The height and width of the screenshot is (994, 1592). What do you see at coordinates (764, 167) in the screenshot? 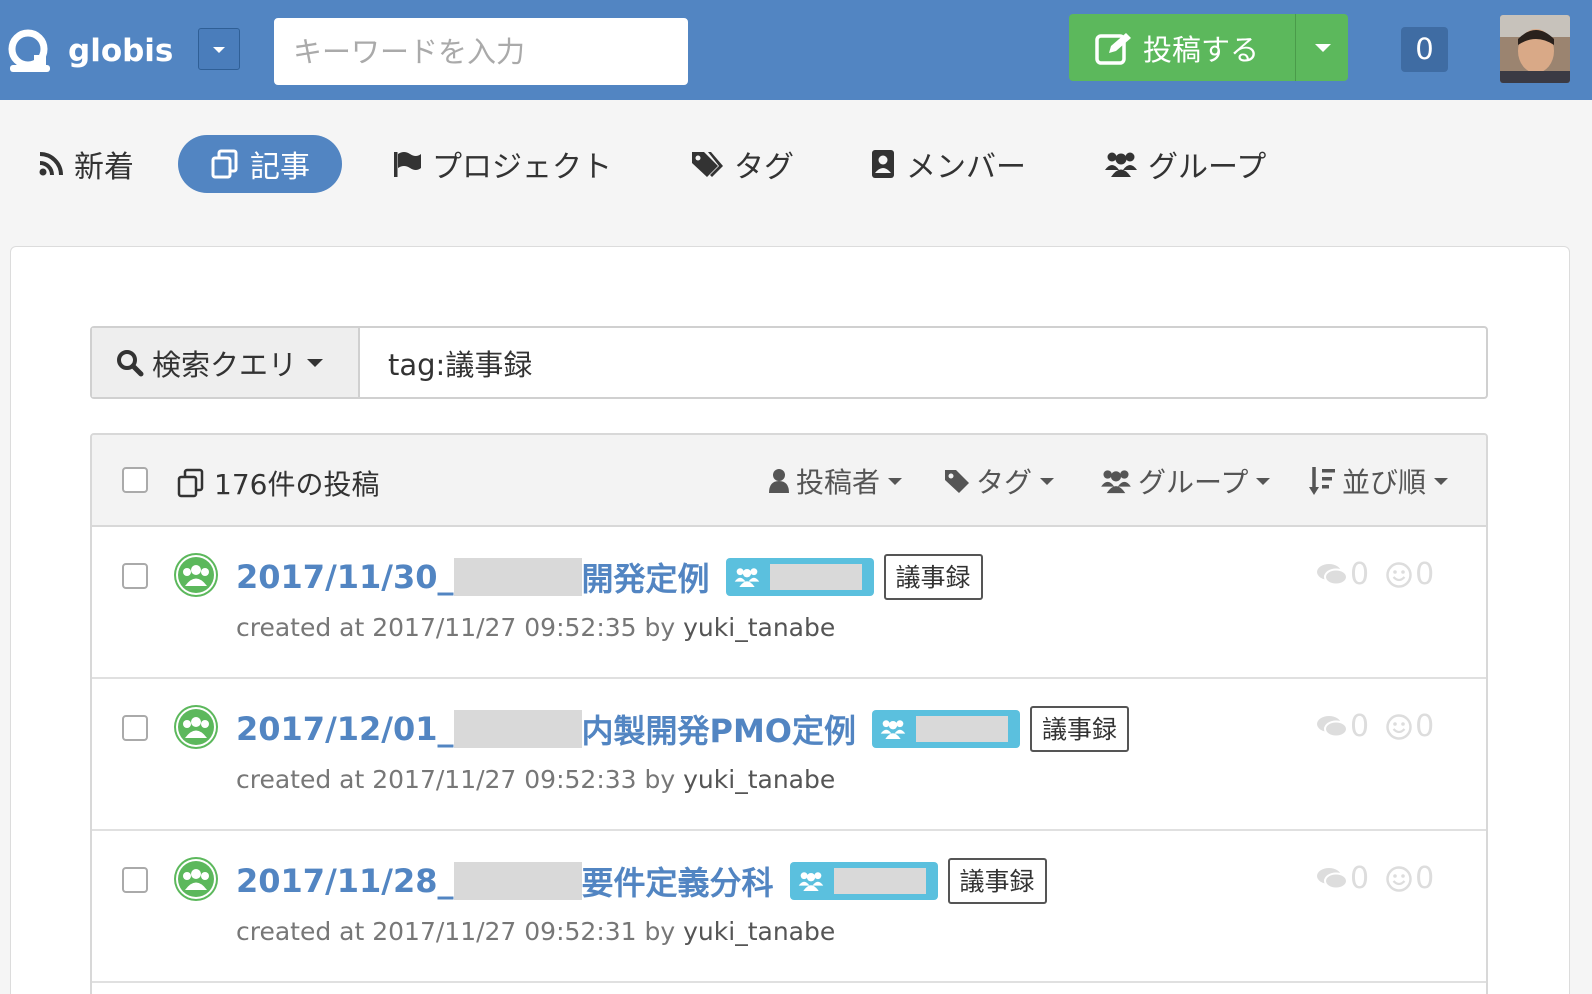
I see `nav-tags-label: タグ` at bounding box center [764, 167].